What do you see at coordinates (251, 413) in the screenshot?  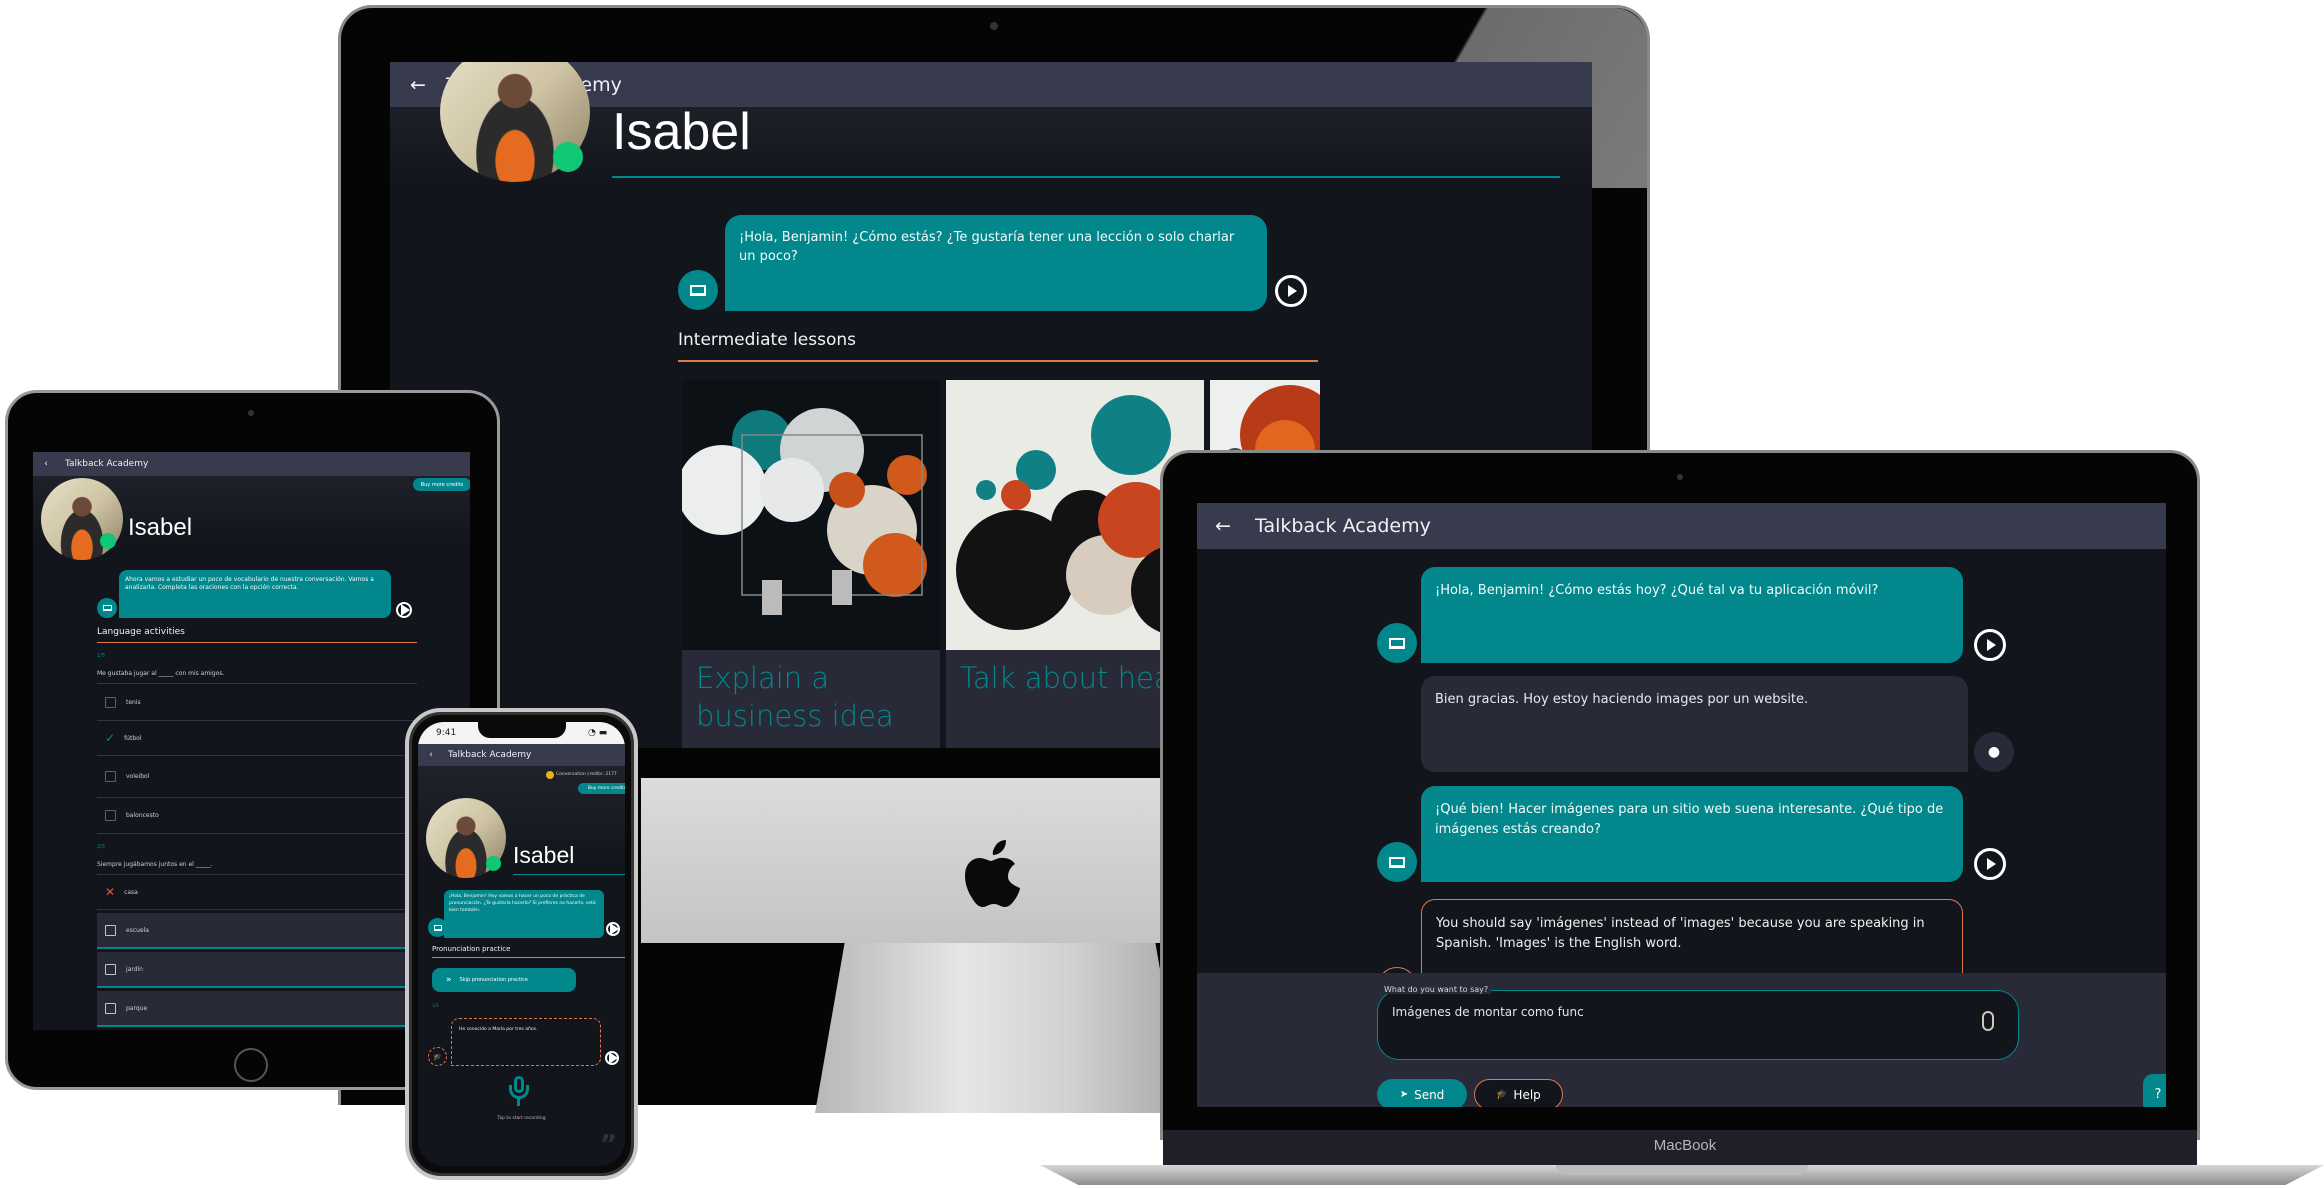 I see `tablet-camera` at bounding box center [251, 413].